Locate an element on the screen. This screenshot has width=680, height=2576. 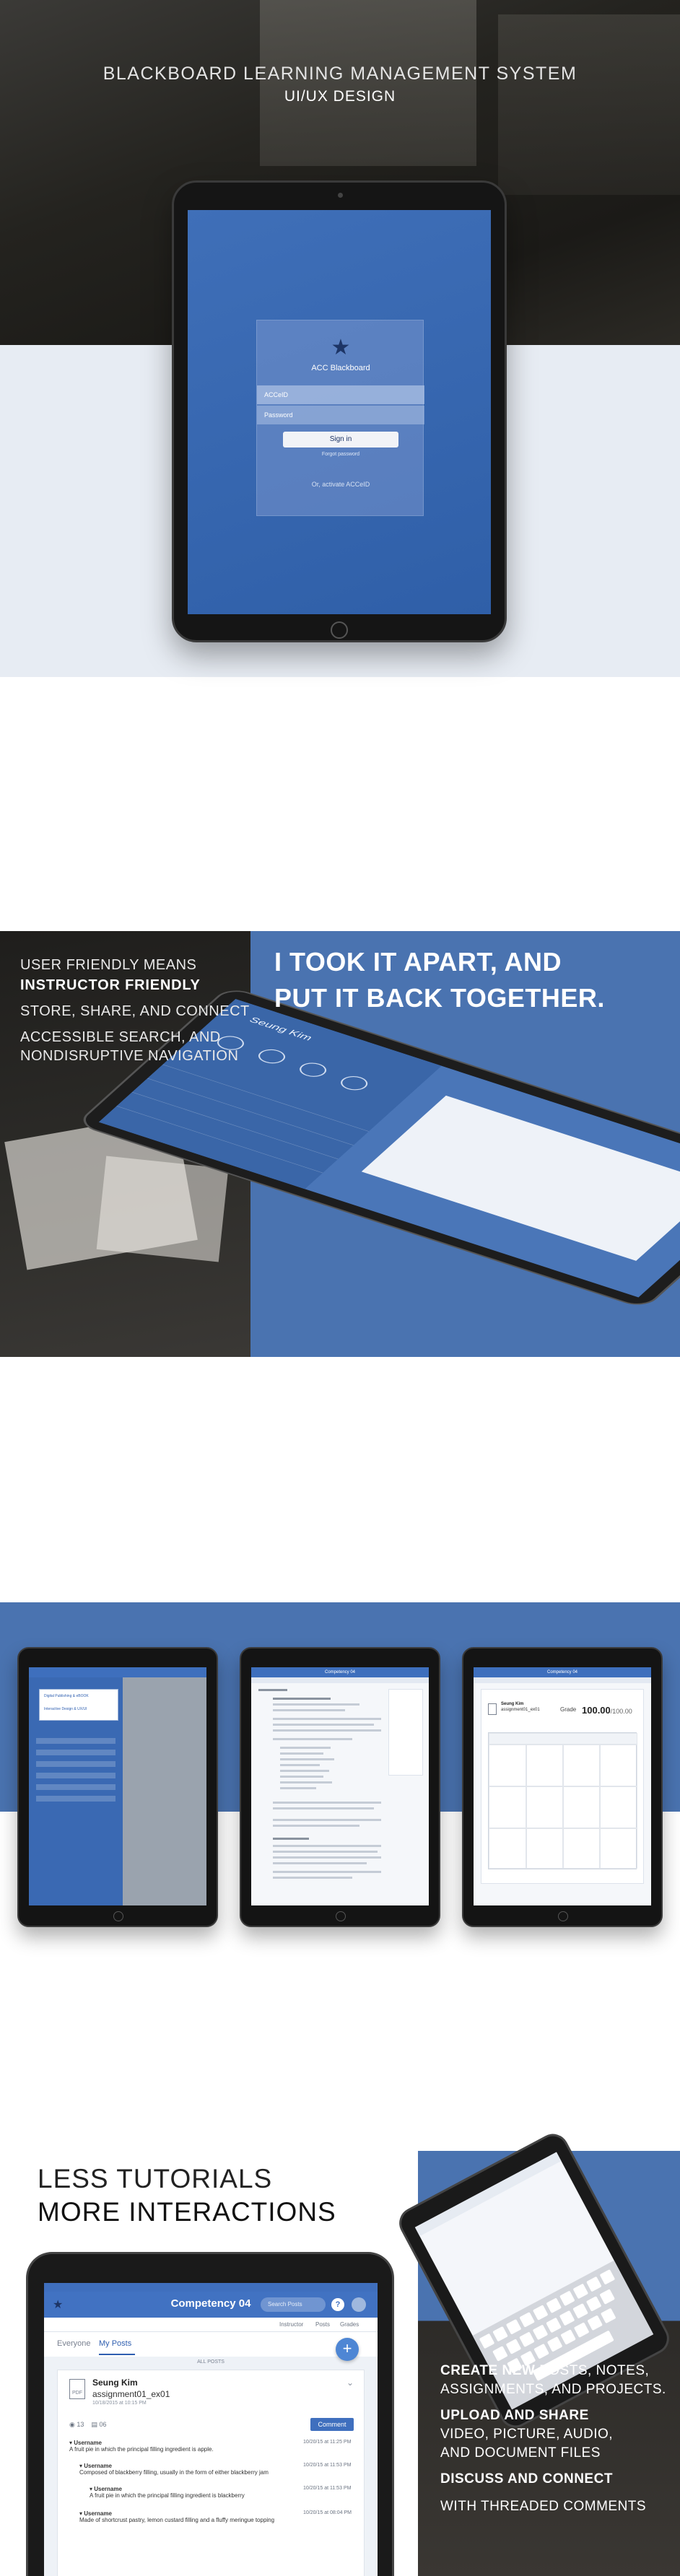
sub-nav is located at coordinates (562, 1680).